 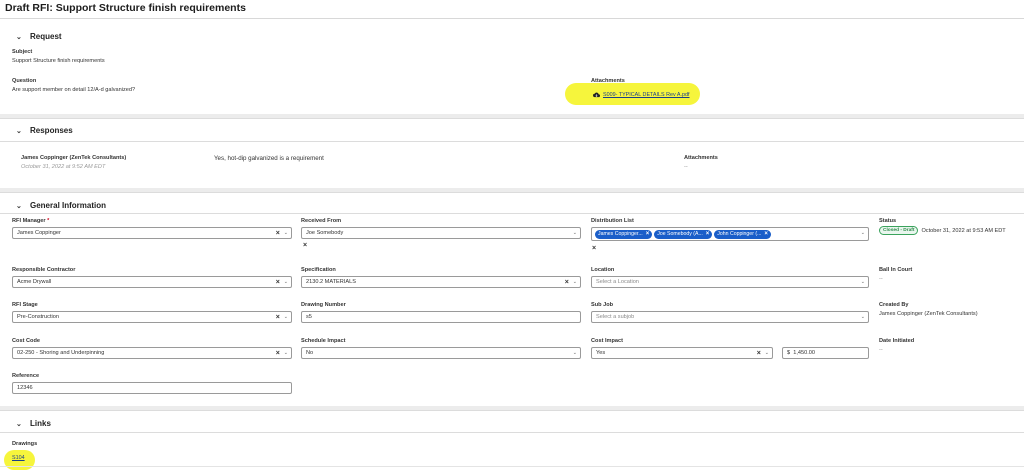 What do you see at coordinates (896, 270) in the screenshot?
I see `ball-in-court-label: Ball In Court` at bounding box center [896, 270].